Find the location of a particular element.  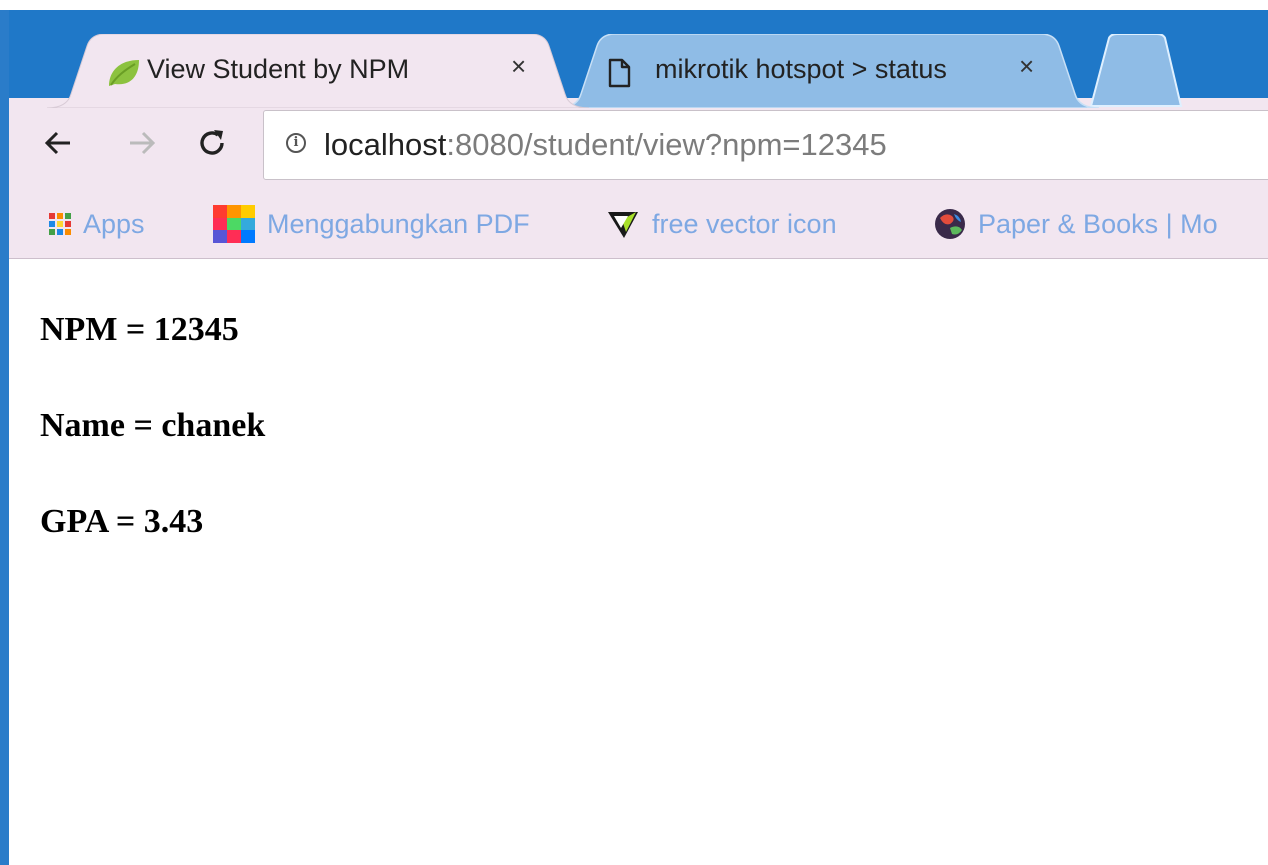

tab-title: mikrotik hotspot > status is located at coordinates (801, 69).